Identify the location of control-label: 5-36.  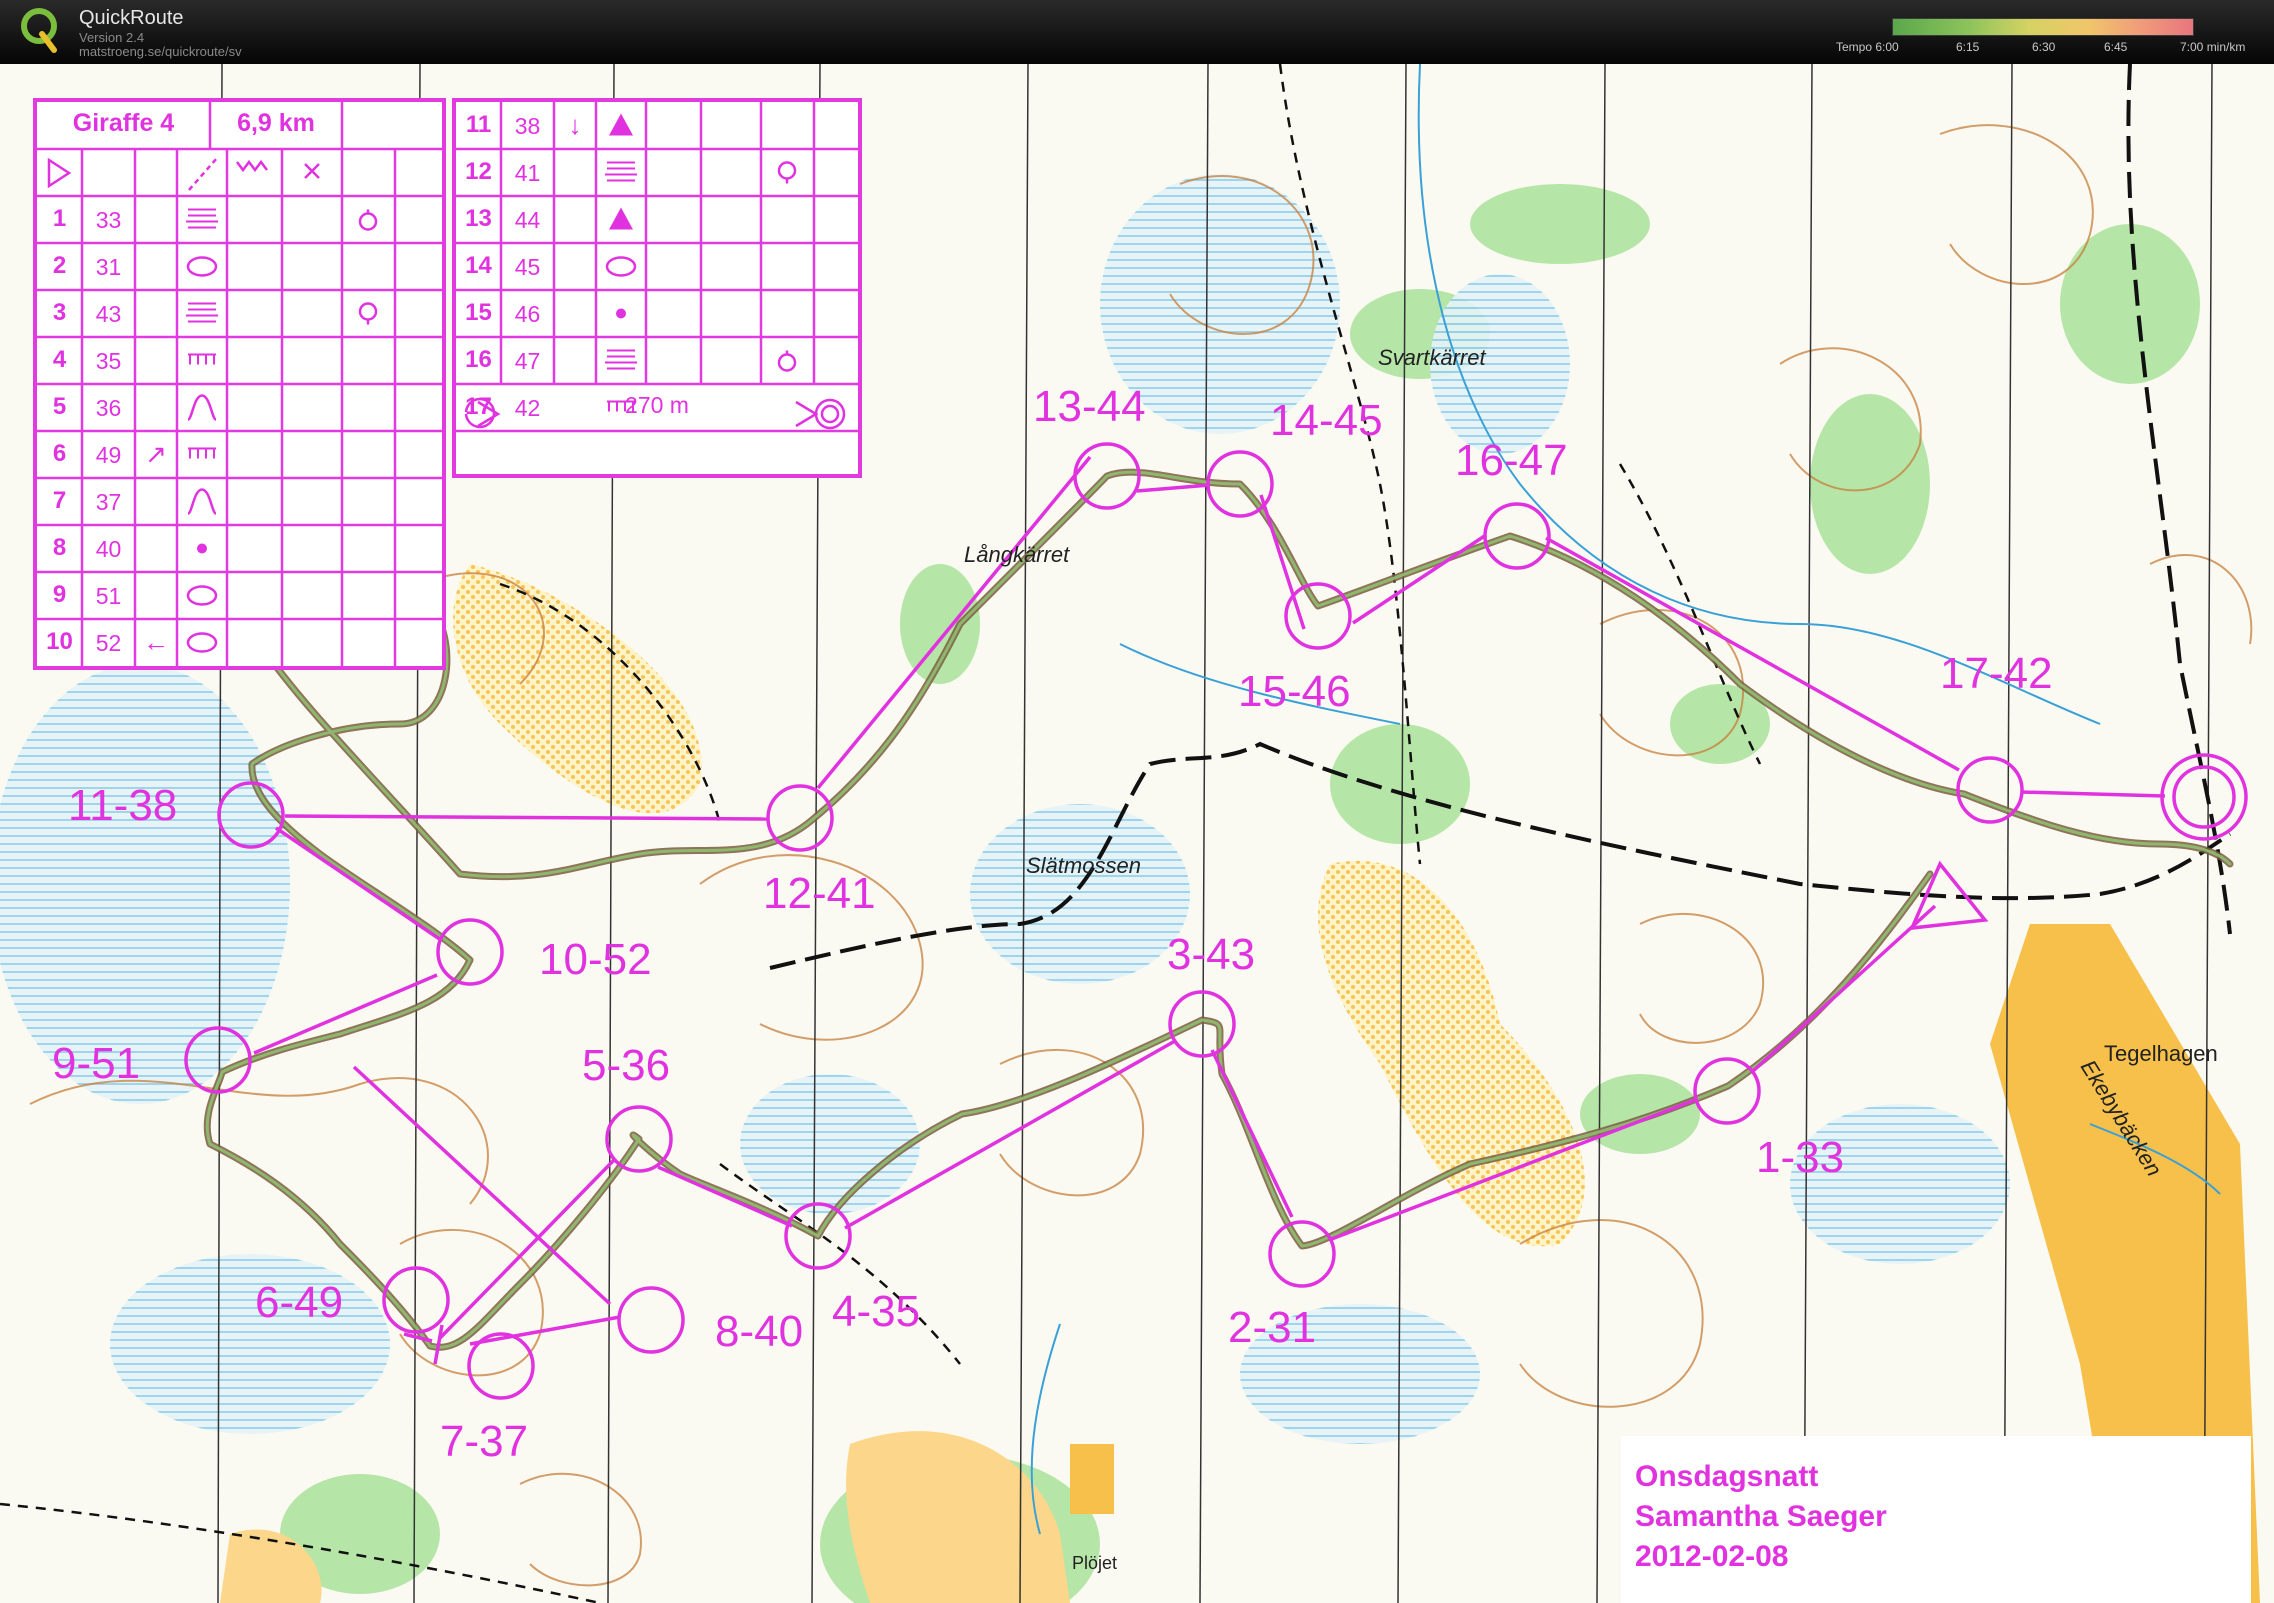
(626, 1065).